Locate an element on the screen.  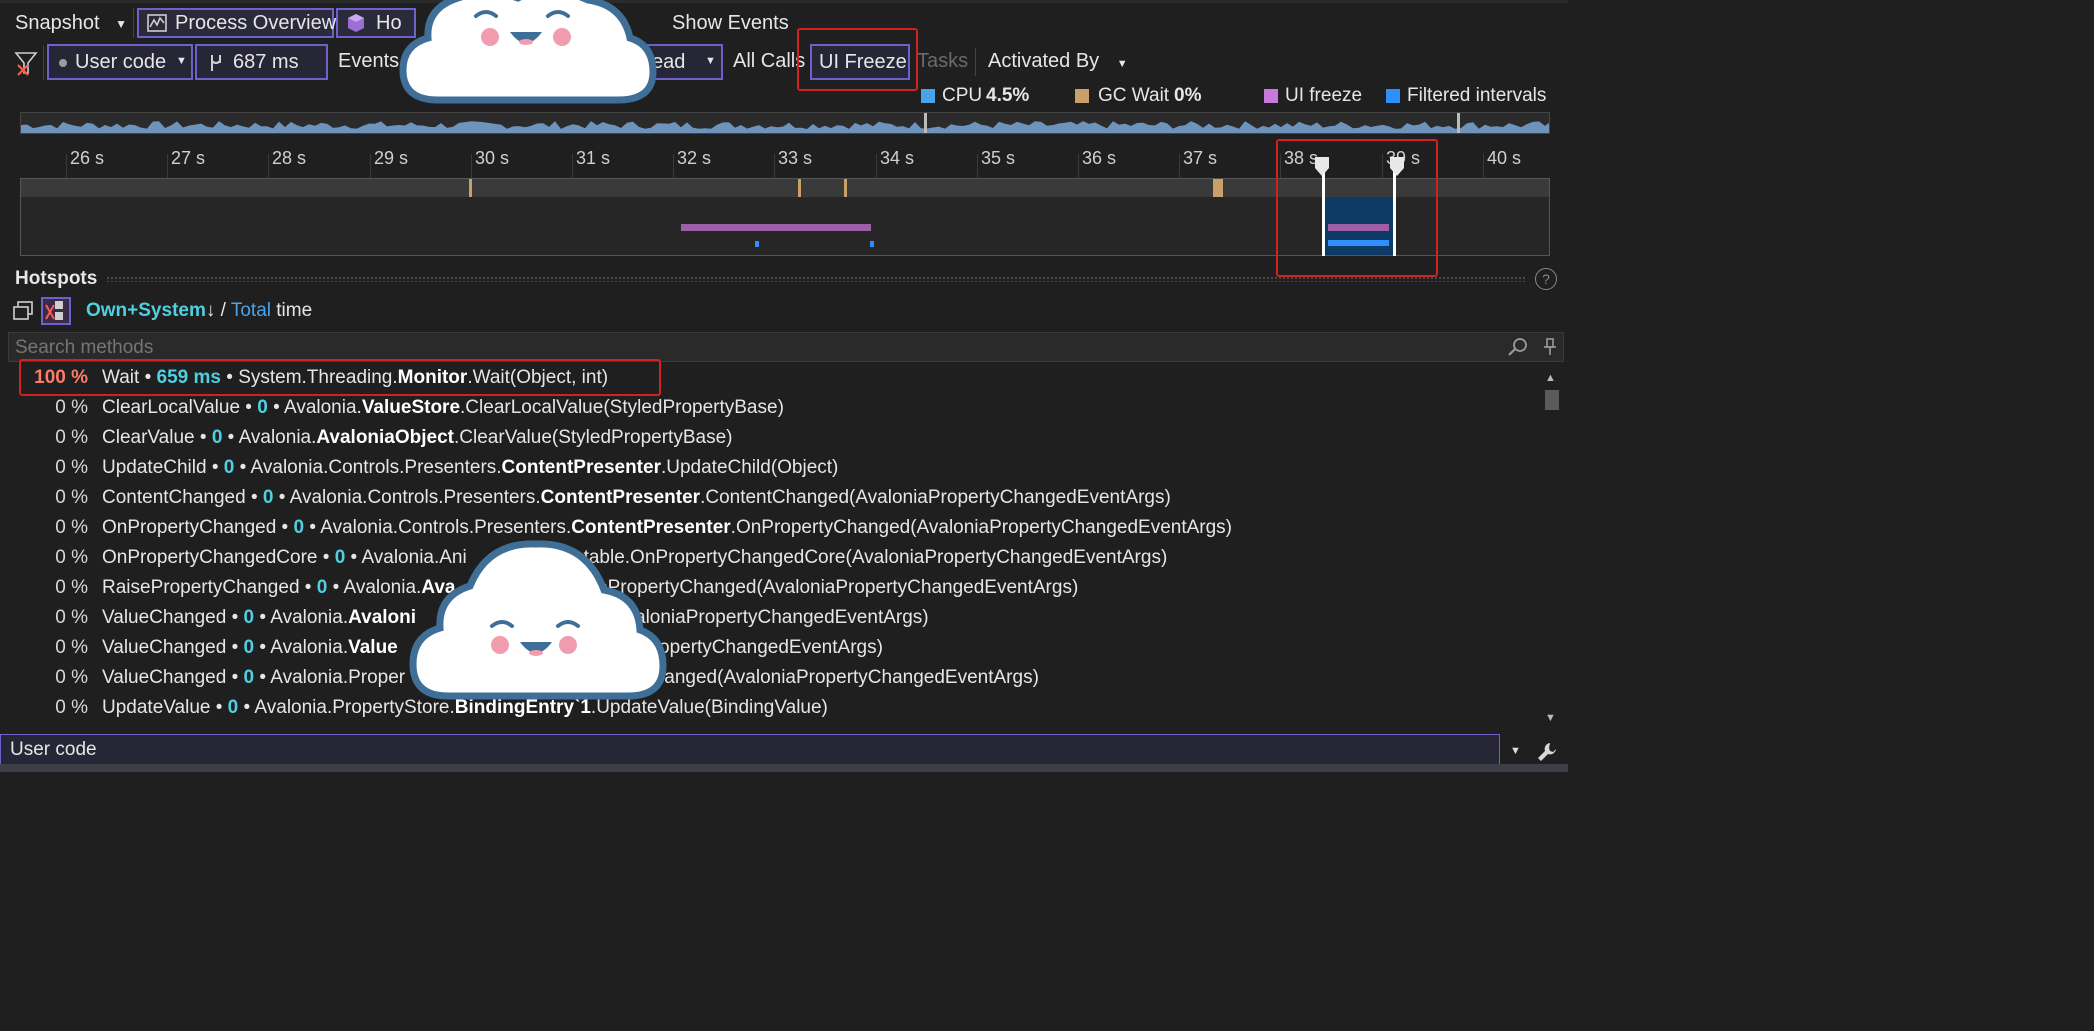
method-namespace: Avalonia. is located at coordinates (277, 437).